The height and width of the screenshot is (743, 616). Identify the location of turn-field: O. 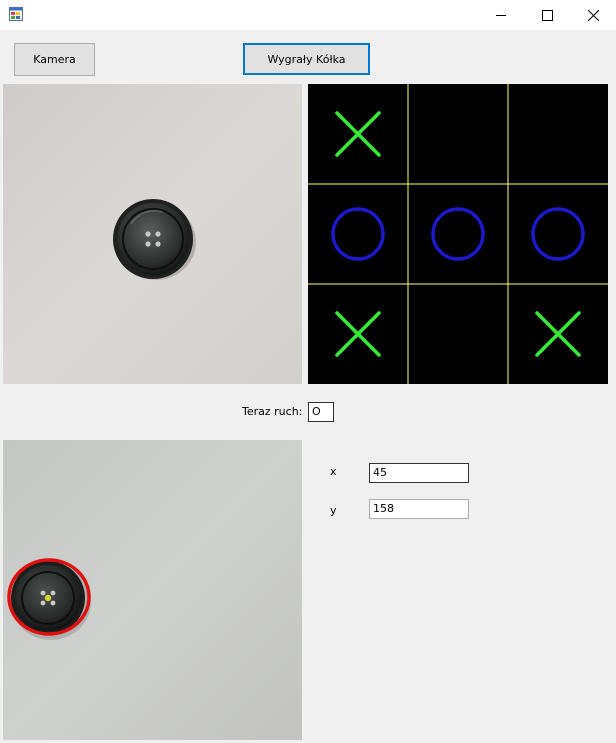
(321, 412).